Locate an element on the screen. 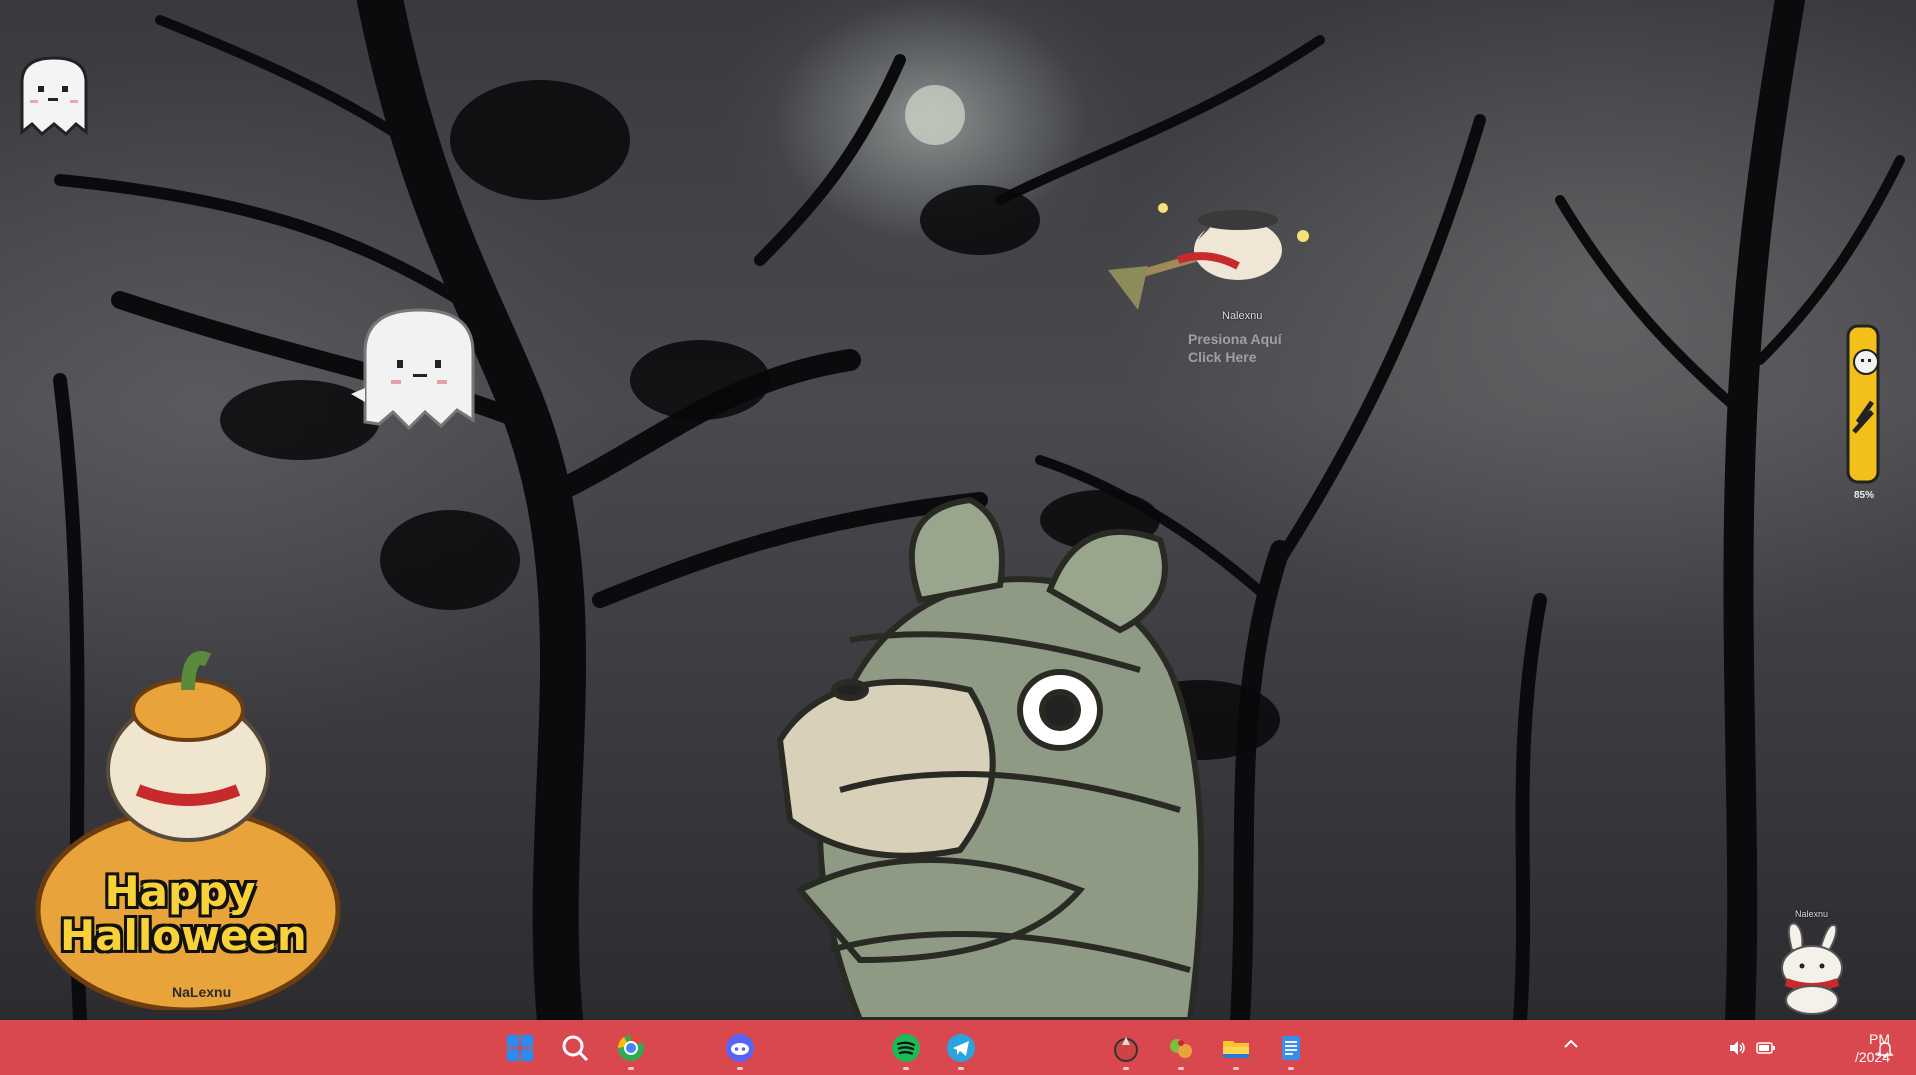 This screenshot has height=1075, width=1916. chevron-up-icon is located at coordinates (1571, 1043).